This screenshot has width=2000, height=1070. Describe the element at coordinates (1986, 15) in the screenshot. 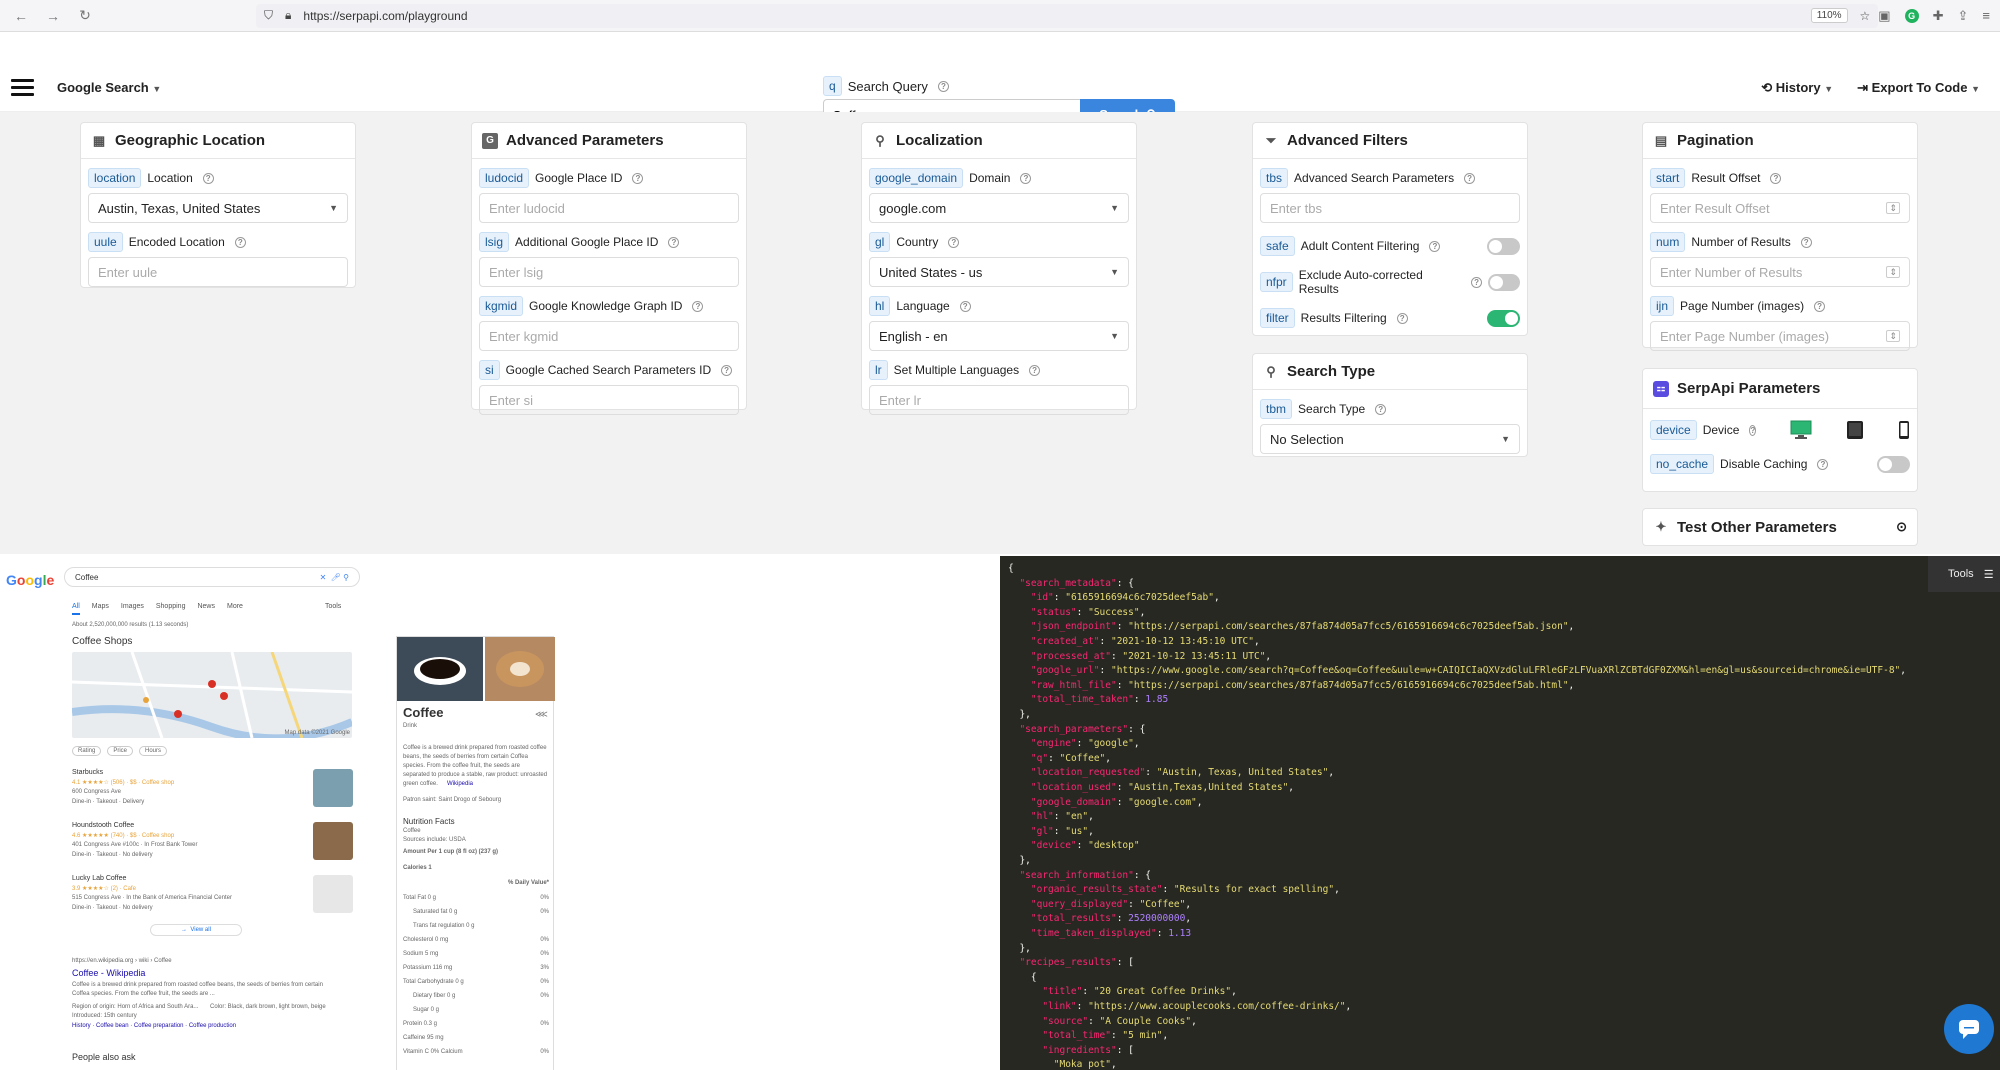

I see `menu-icon: ≡` at that location.